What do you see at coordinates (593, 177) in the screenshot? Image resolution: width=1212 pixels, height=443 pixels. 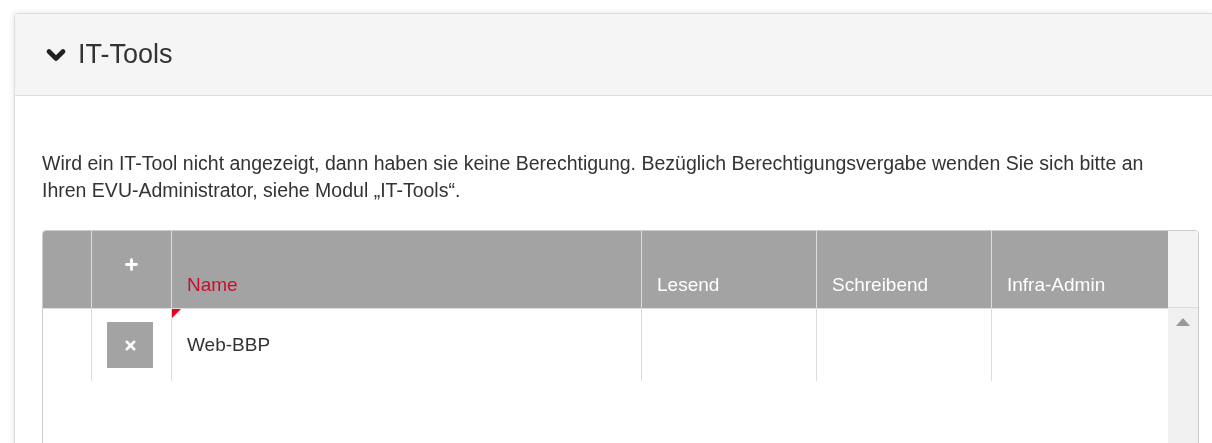 I see `notice-text: Wird ein IT-Tool nicht angezeigt, dann haben sie keine Berechtigung. Bezüglich Berechtigungsvergabe wenden Sie sich bitte an Ihren EVU-Administrator, siehe Modul „IT-Tools“.` at bounding box center [593, 177].